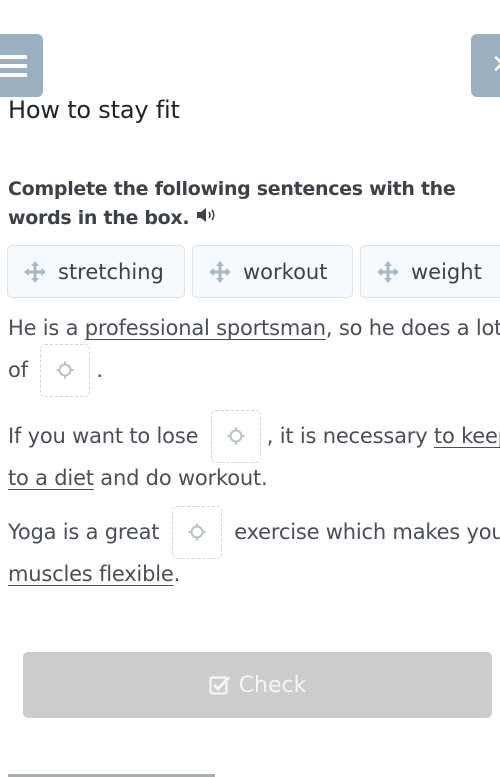 The width and height of the screenshot is (500, 777). I want to click on checkbox-checked-icon, so click(219, 685).